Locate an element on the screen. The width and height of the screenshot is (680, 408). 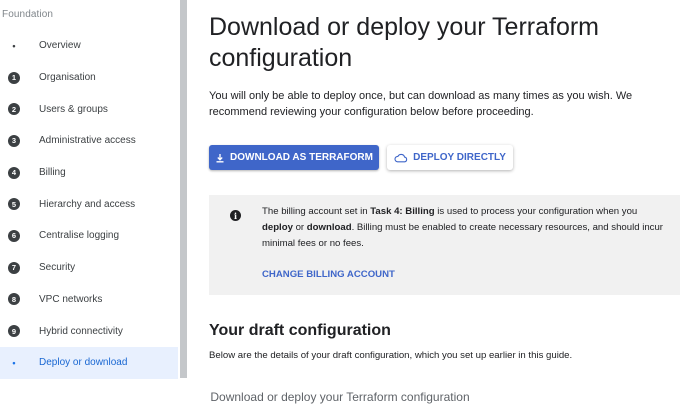
info-text-segment: The billing account set in is located at coordinates (316, 211).